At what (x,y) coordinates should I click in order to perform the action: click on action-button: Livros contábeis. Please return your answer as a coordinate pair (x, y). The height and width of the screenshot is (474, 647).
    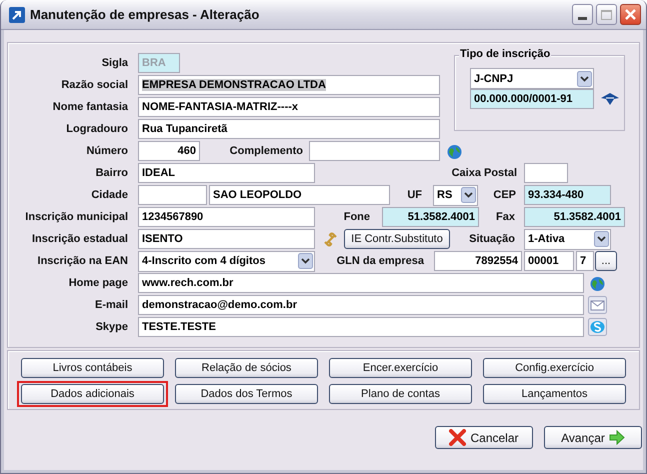
    Looking at the image, I should click on (92, 368).